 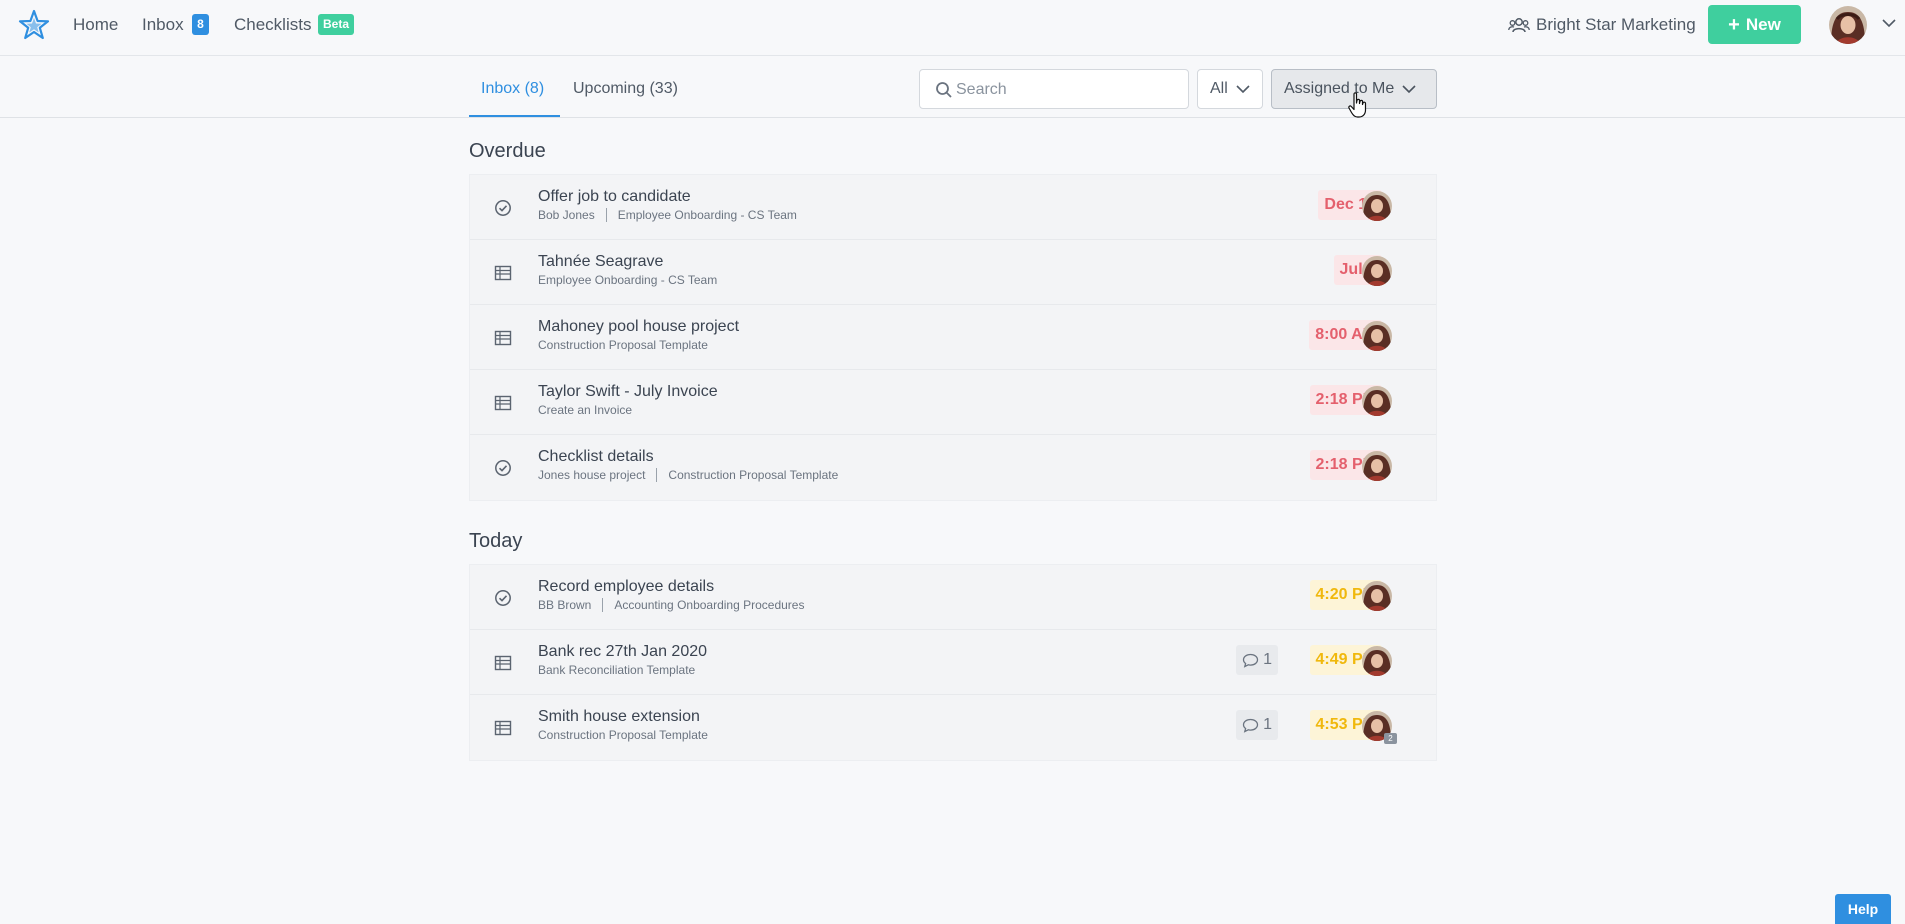 What do you see at coordinates (623, 651) in the screenshot?
I see `task-title: Bank rec 27th Jan 2020` at bounding box center [623, 651].